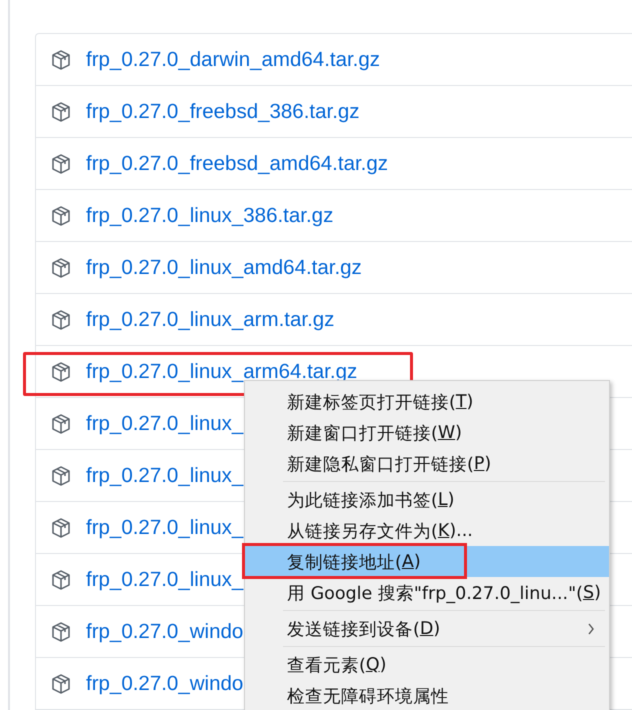 The image size is (632, 710). Describe the element at coordinates (427, 463) in the screenshot. I see `menu-item: 新建隐私窗口打开链接(P)` at that location.